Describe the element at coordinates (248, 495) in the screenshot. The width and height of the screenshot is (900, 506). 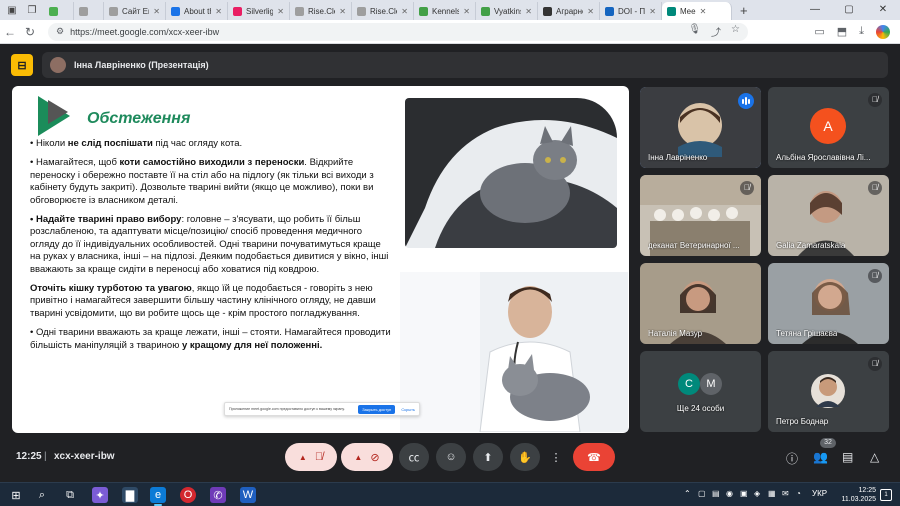
I see `word-app-icon: W` at that location.